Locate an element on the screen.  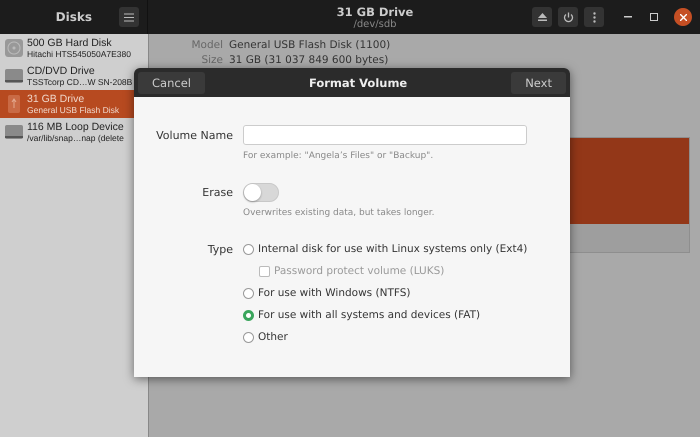
more-icon is located at coordinates (594, 17).